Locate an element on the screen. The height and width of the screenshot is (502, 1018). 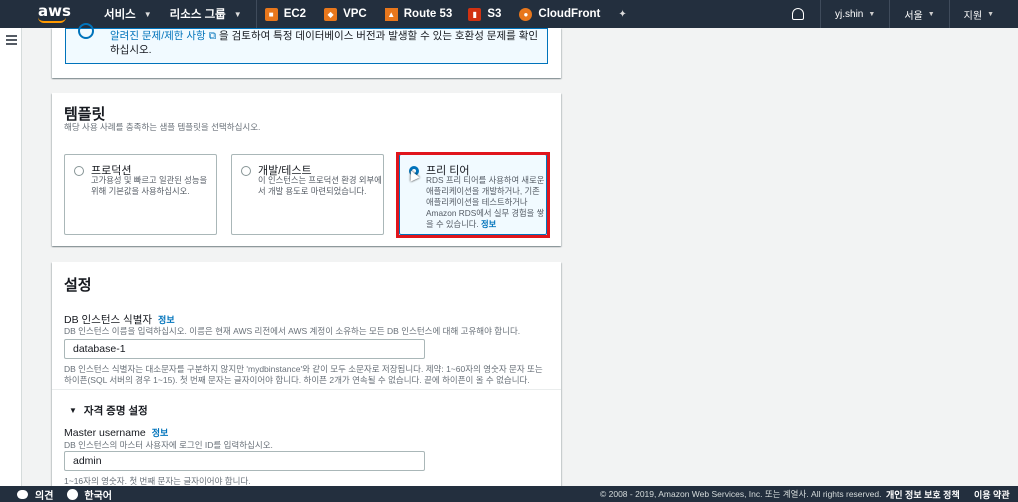
master-username-label-text: Master username is located at coordinates (105, 433).